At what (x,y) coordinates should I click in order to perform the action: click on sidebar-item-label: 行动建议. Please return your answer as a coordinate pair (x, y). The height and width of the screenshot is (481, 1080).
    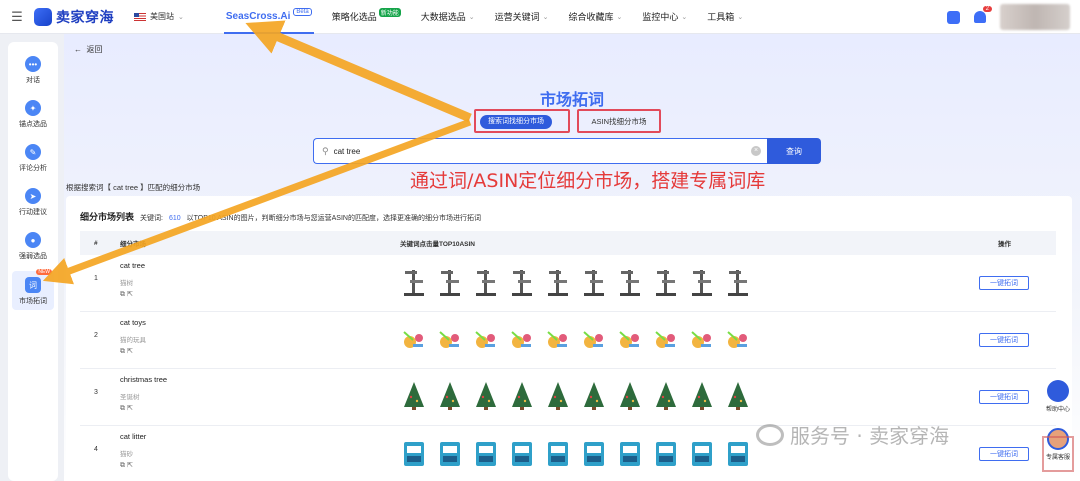
    Looking at the image, I should click on (33, 212).